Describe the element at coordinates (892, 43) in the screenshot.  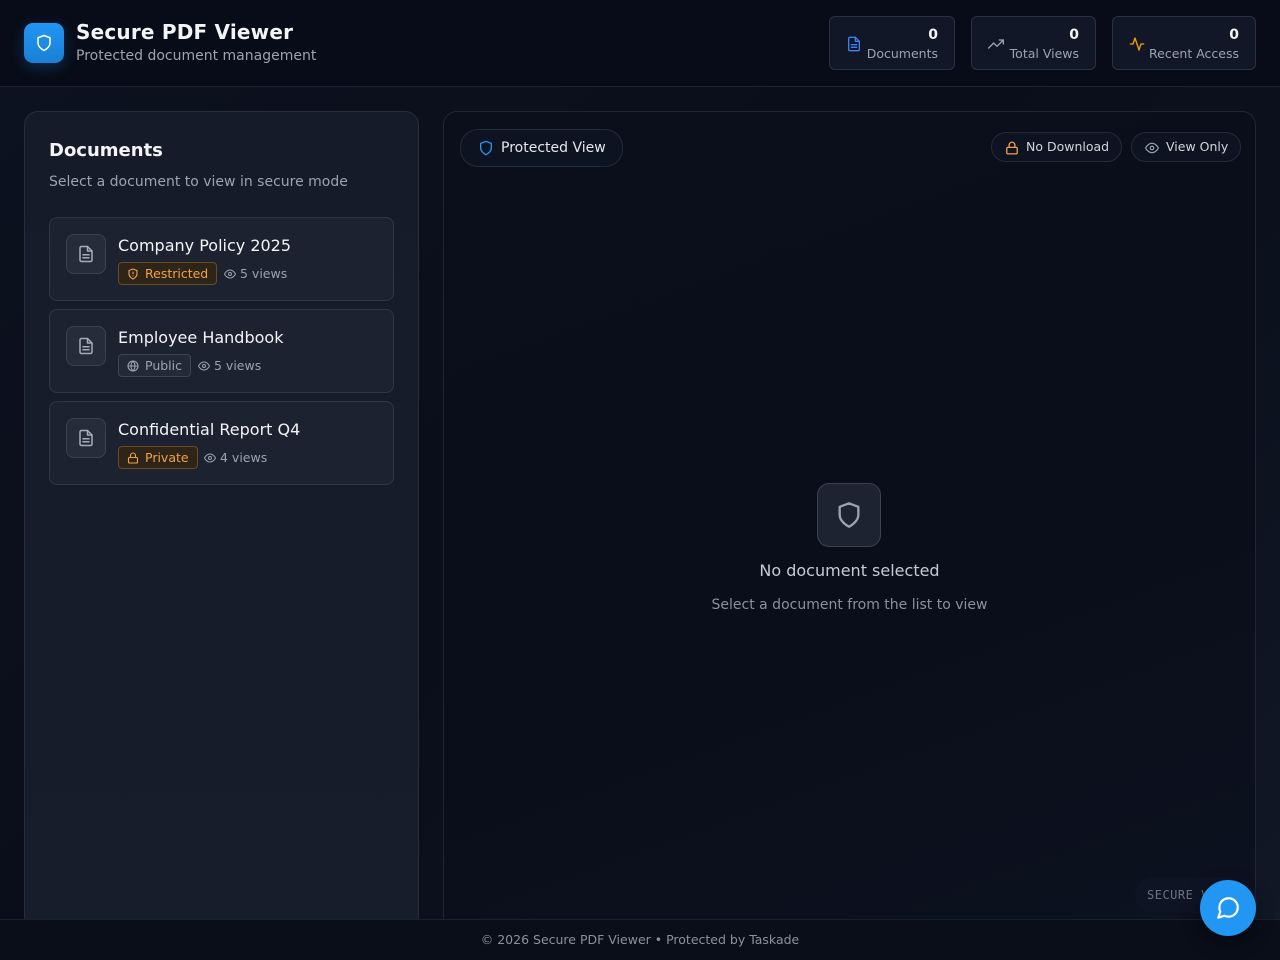
I see `stat-documents: 0 Documents` at that location.